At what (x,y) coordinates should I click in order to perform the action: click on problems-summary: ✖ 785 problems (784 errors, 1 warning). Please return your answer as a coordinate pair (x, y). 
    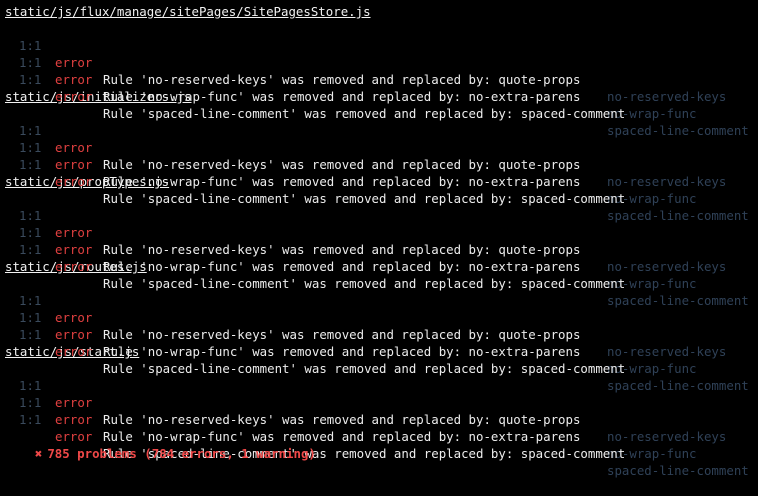
    Looking at the image, I should click on (160, 453).